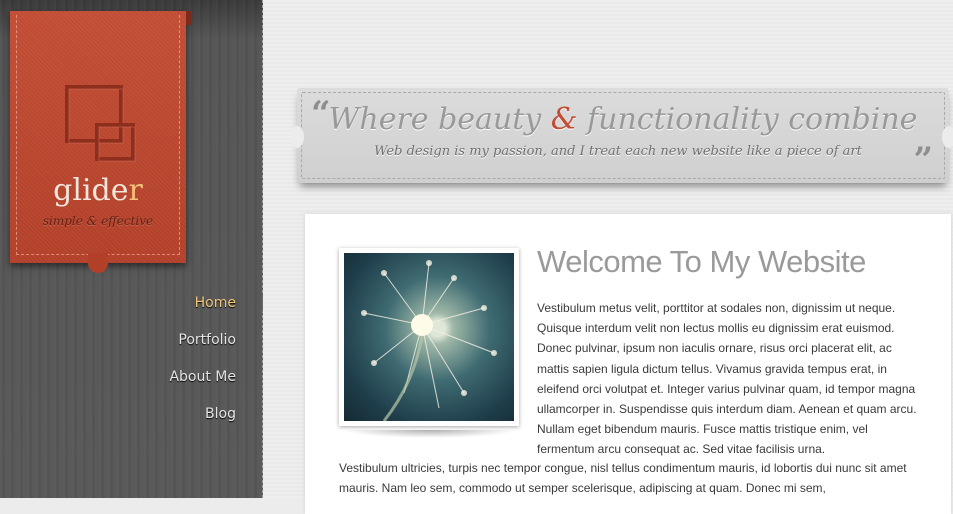 Image resolution: width=953 pixels, height=514 pixels. I want to click on logo-word-accent: r, so click(135, 190).